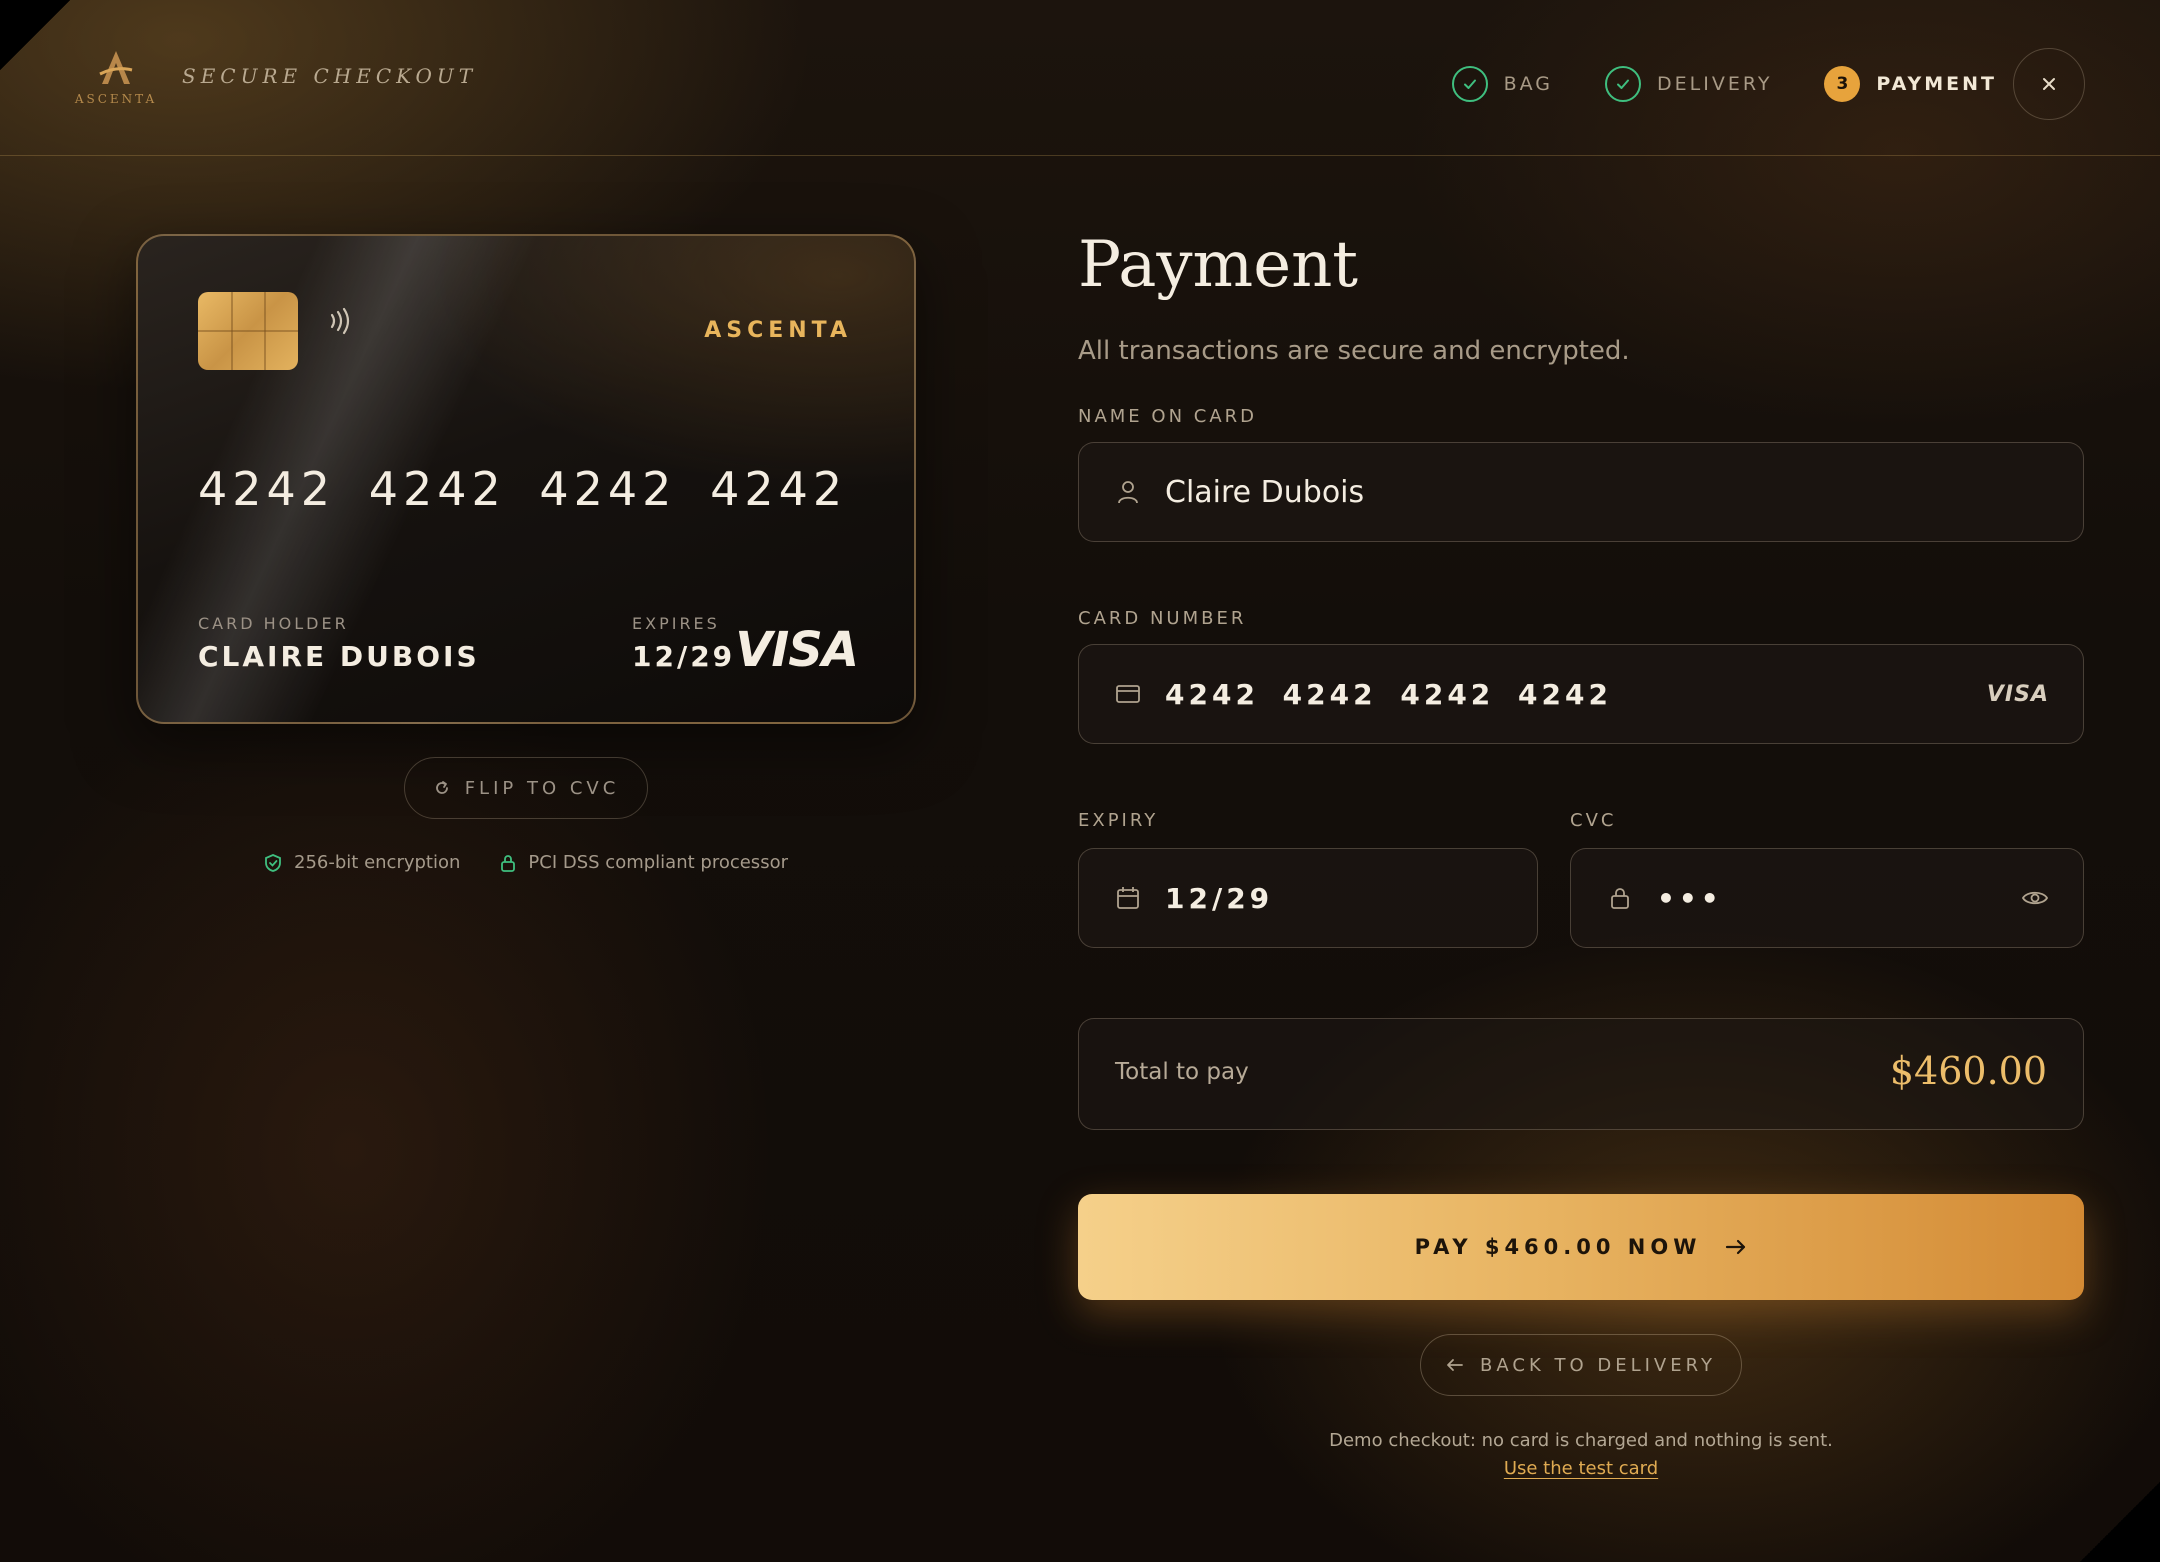 The height and width of the screenshot is (1562, 2160). Describe the element at coordinates (1936, 84) in the screenshot. I see `step-label: PAYMENT` at that location.